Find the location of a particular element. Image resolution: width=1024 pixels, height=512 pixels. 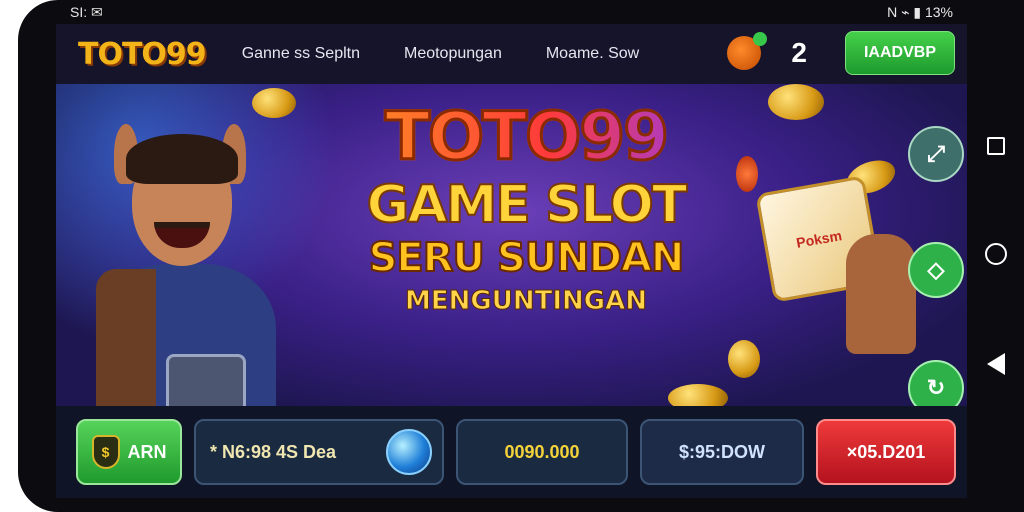

withdraw-label: $:95:DOW is located at coordinates (721, 451).